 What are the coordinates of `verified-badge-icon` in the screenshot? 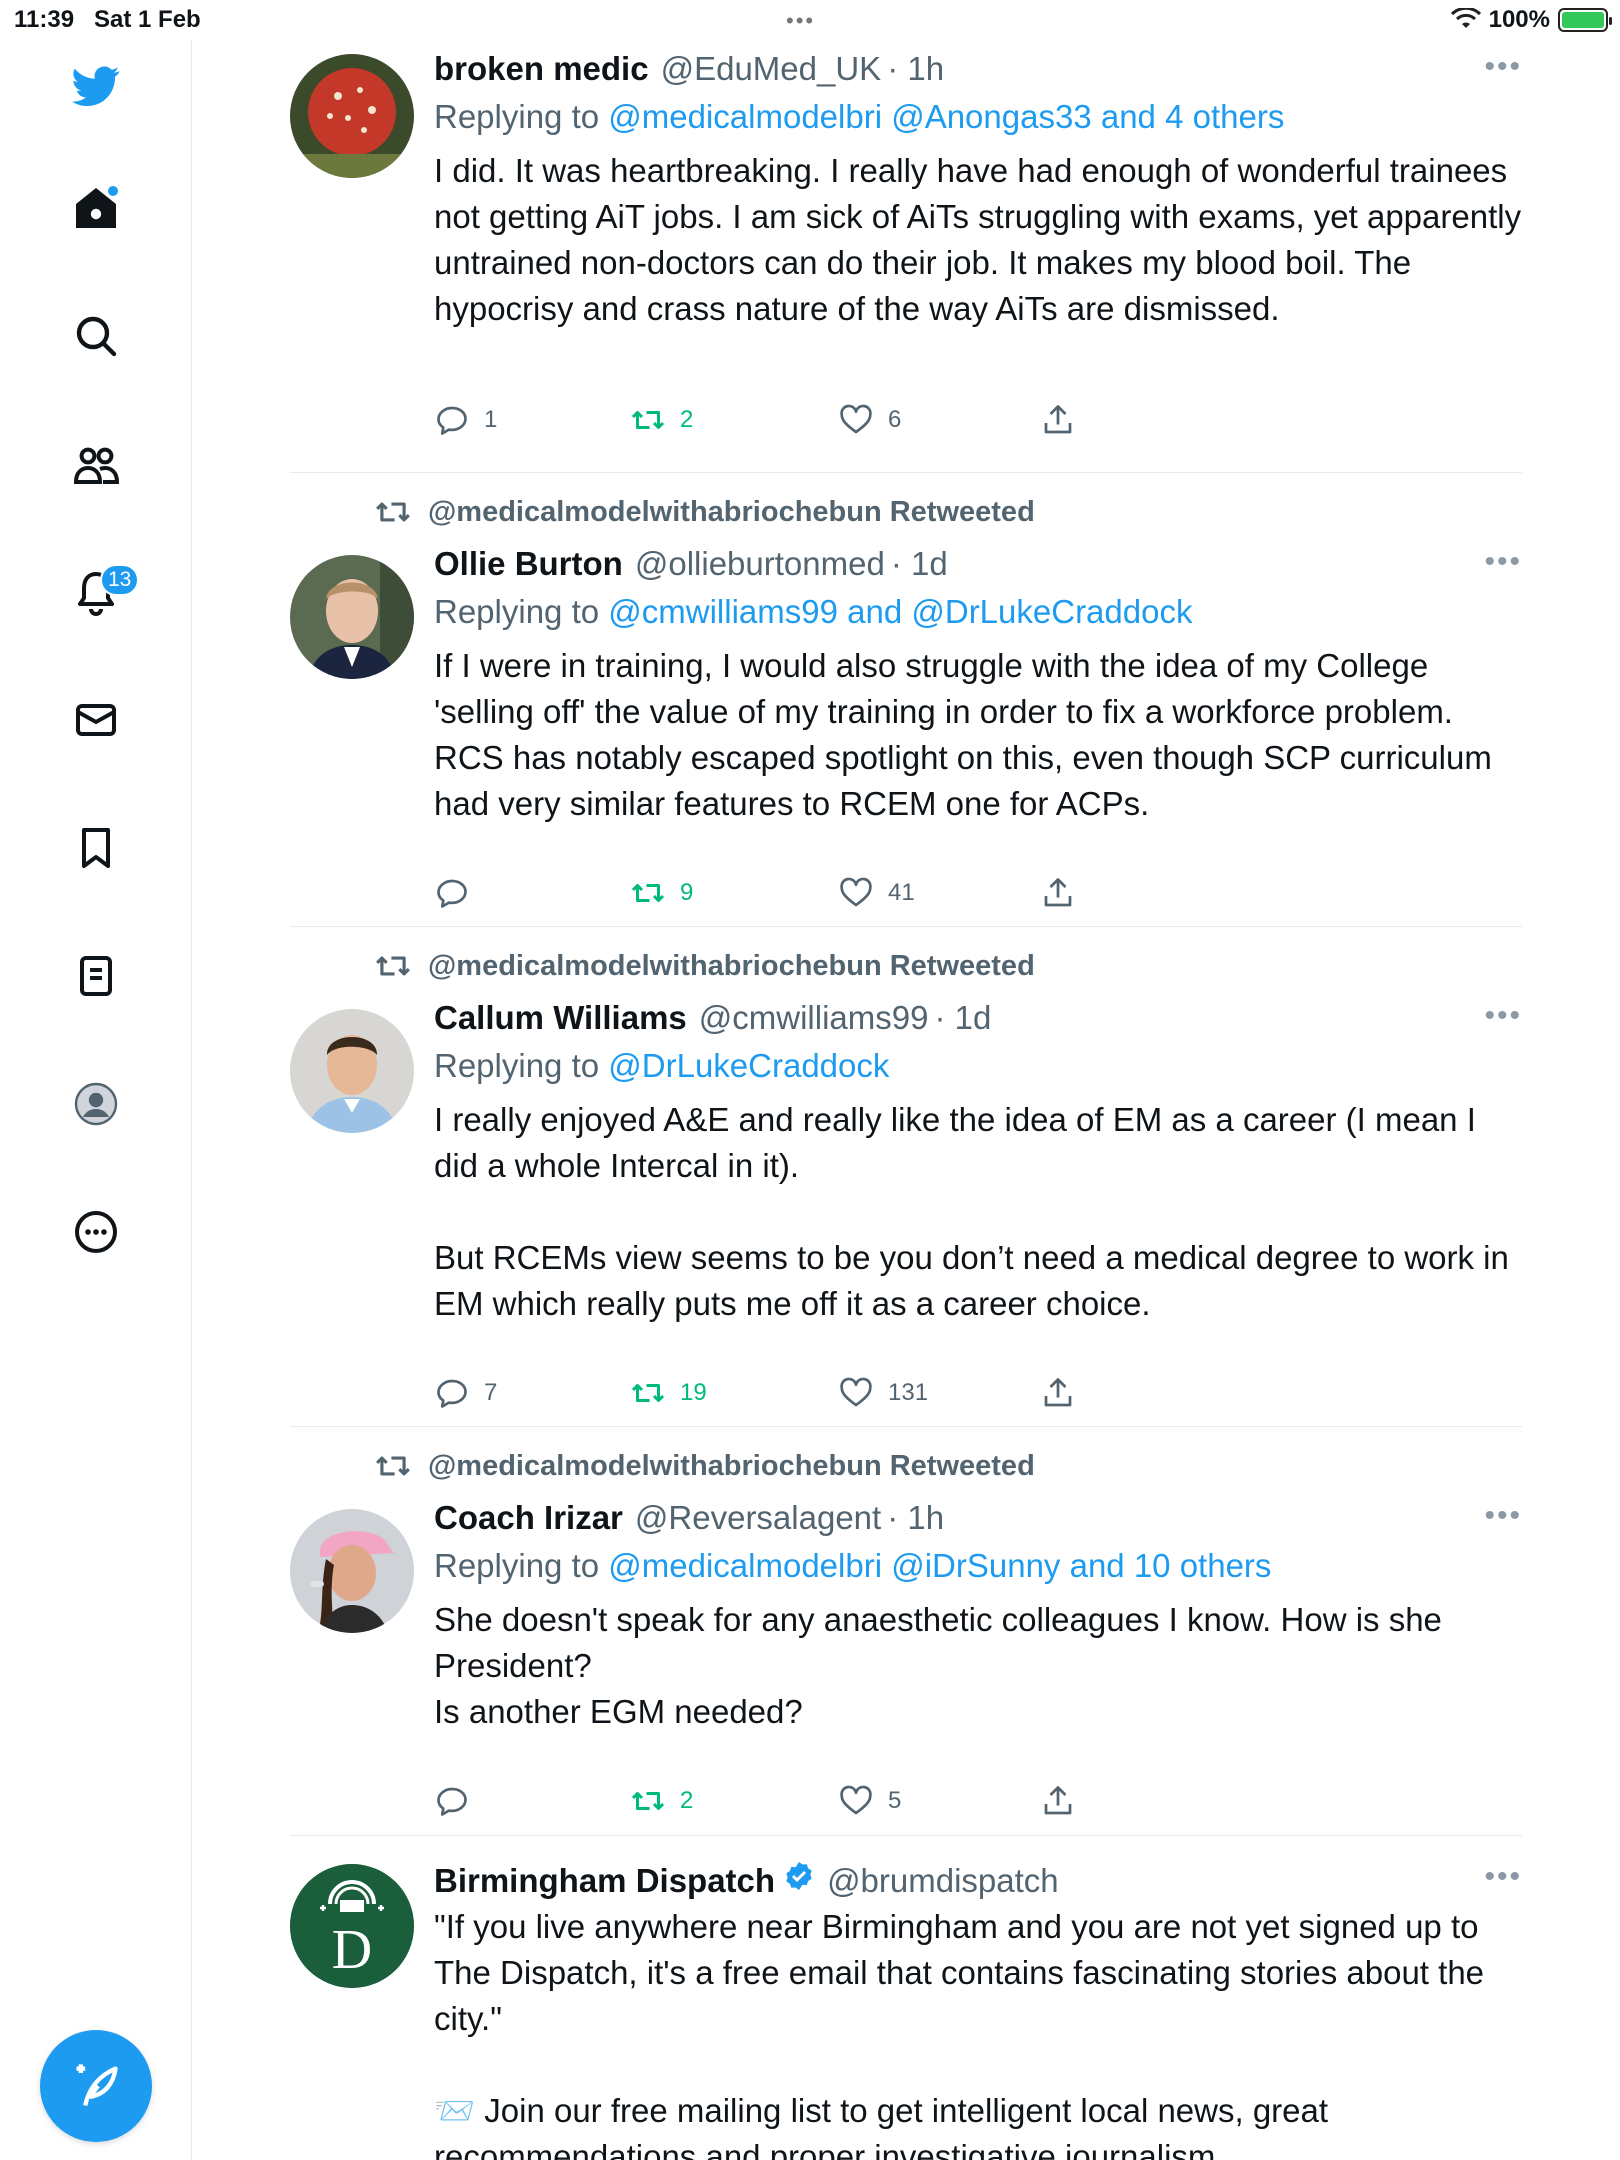 It's located at (799, 1876).